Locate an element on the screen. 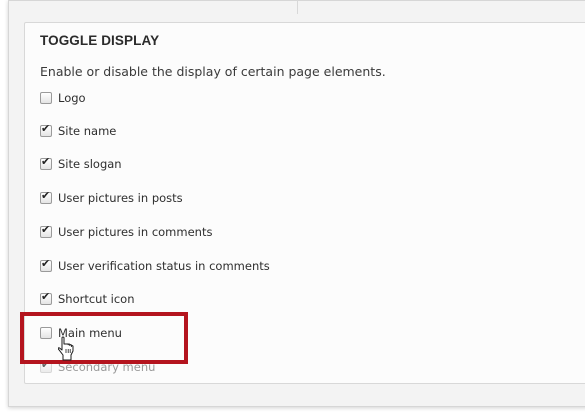  option-logo: Logo is located at coordinates (63, 98).